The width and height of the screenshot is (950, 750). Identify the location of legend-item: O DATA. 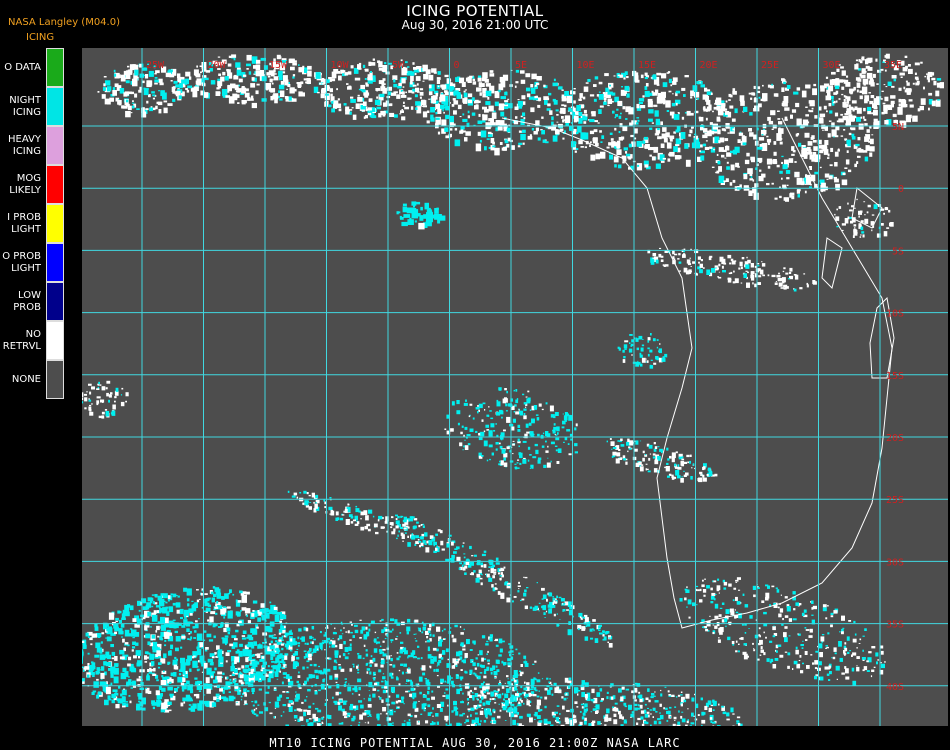
(33, 67).